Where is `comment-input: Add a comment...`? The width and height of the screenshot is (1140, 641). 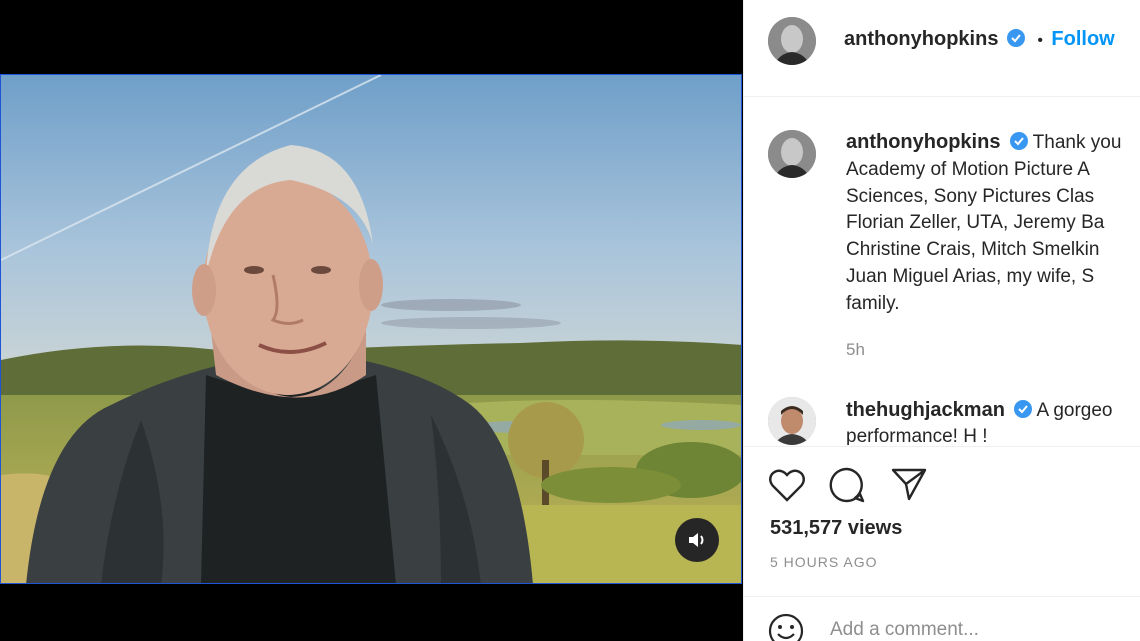
comment-input: Add a comment... is located at coordinates (904, 630).